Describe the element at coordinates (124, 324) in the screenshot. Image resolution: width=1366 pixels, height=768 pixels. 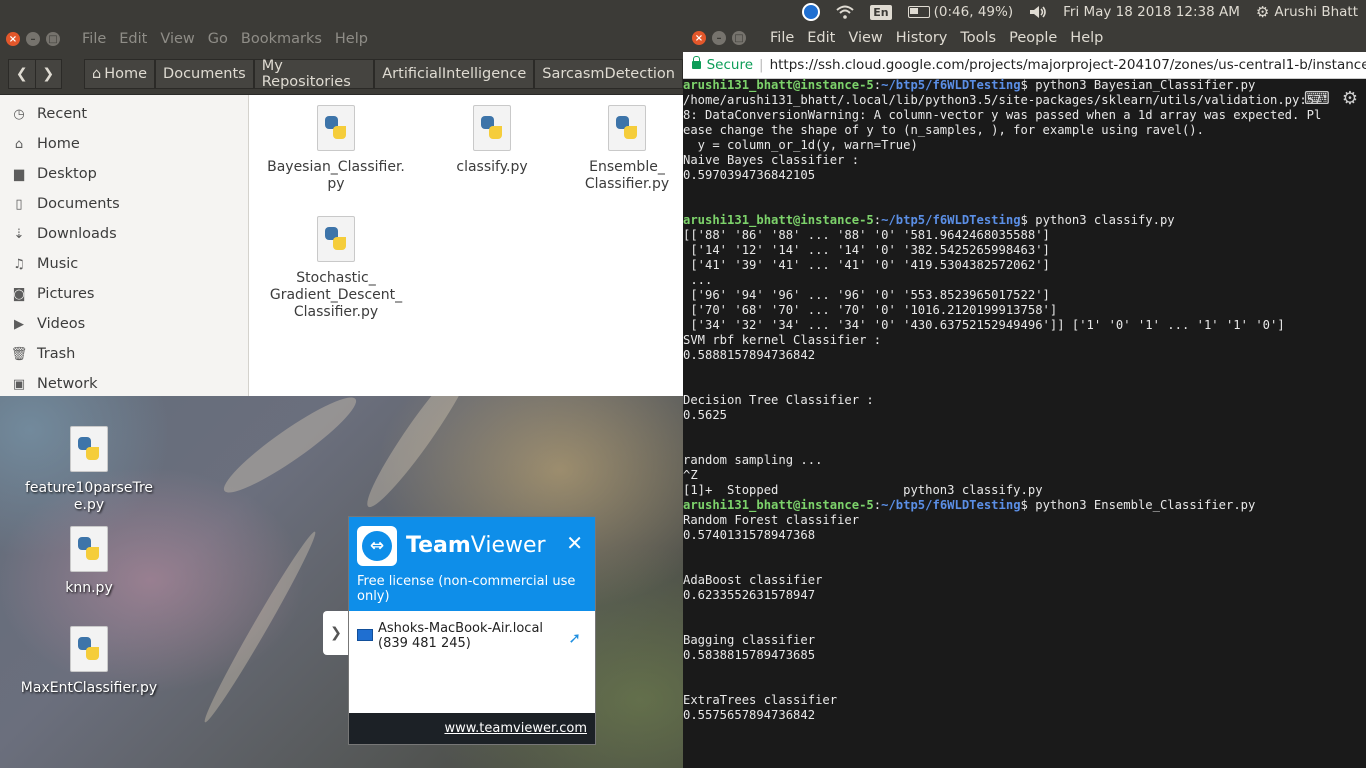
I see `sidebar-item-videos: ▶ Videos` at that location.